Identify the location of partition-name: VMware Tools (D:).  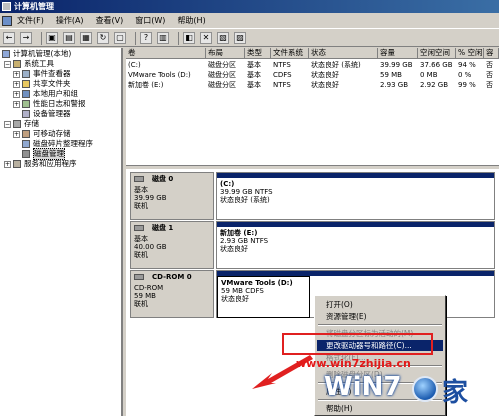
(257, 283).